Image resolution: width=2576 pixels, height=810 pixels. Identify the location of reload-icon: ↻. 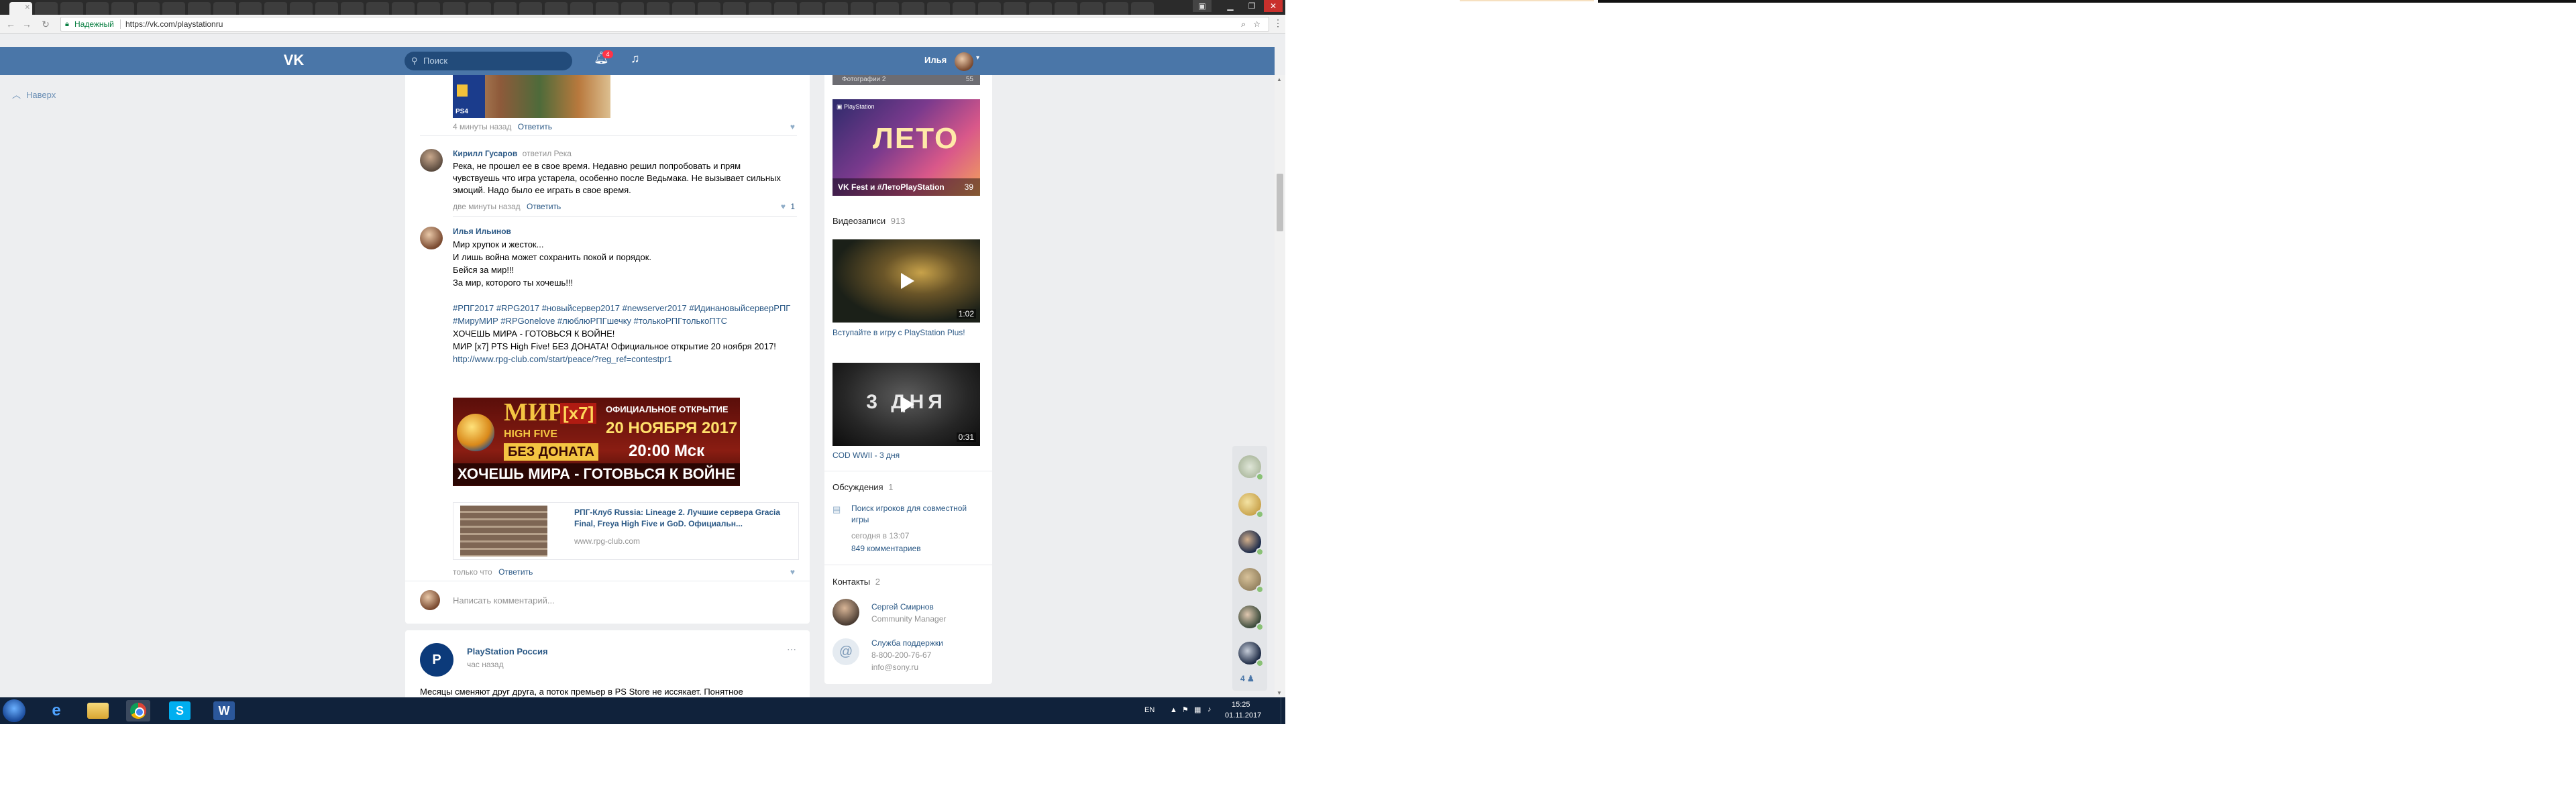
(45, 24).